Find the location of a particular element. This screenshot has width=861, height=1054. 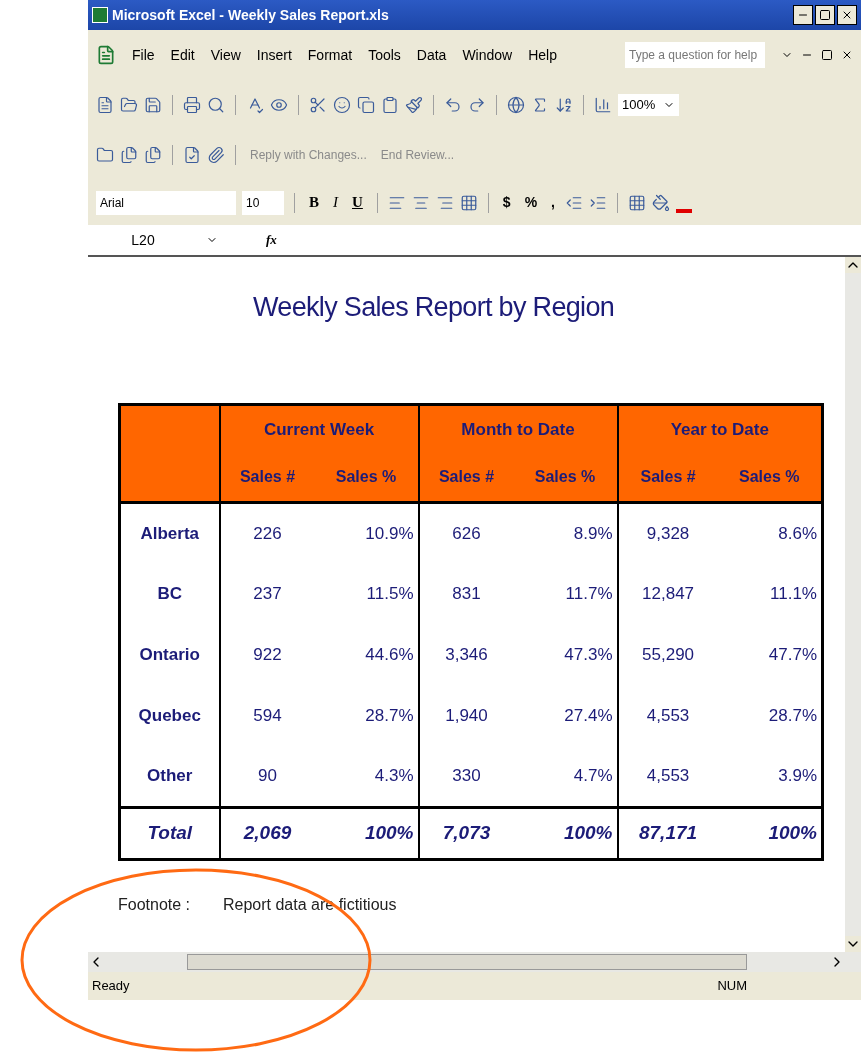

function-label: fx is located at coordinates (271, 240).